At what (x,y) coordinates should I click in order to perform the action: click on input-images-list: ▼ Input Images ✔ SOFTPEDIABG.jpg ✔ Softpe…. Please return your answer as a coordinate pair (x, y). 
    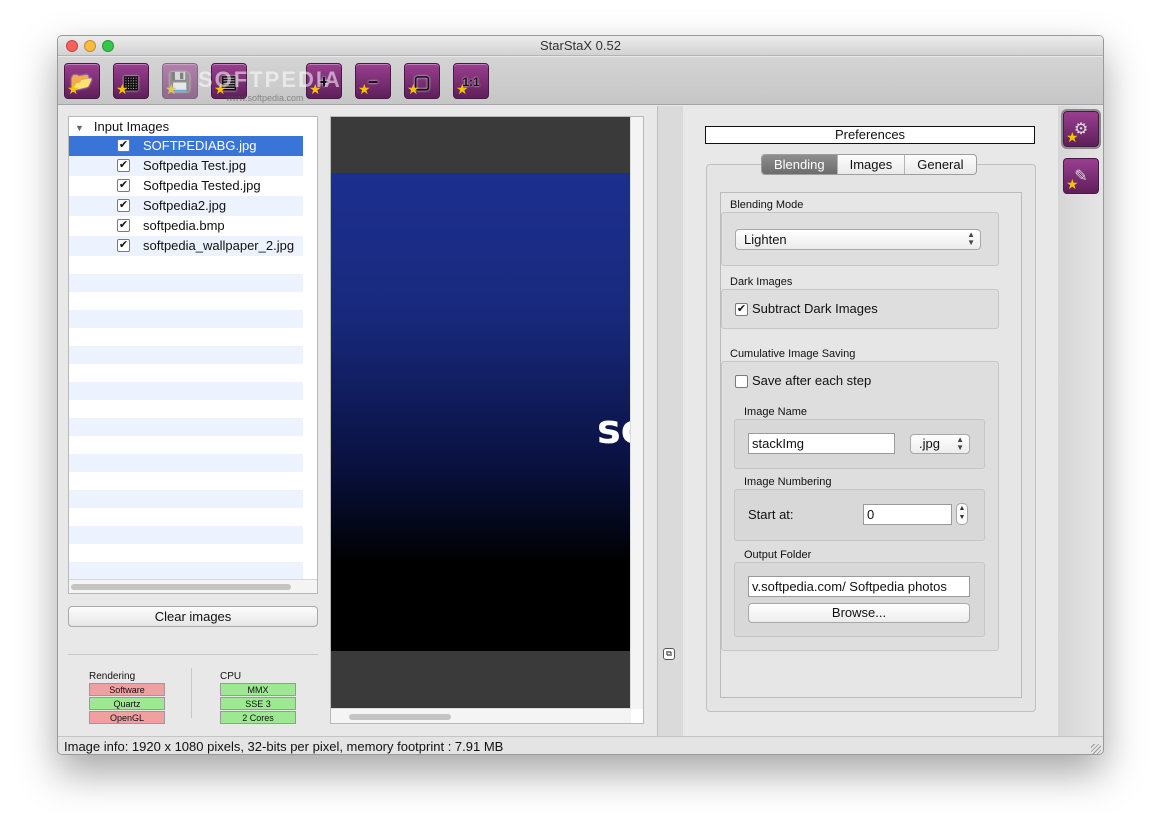
    Looking at the image, I should click on (193, 355).